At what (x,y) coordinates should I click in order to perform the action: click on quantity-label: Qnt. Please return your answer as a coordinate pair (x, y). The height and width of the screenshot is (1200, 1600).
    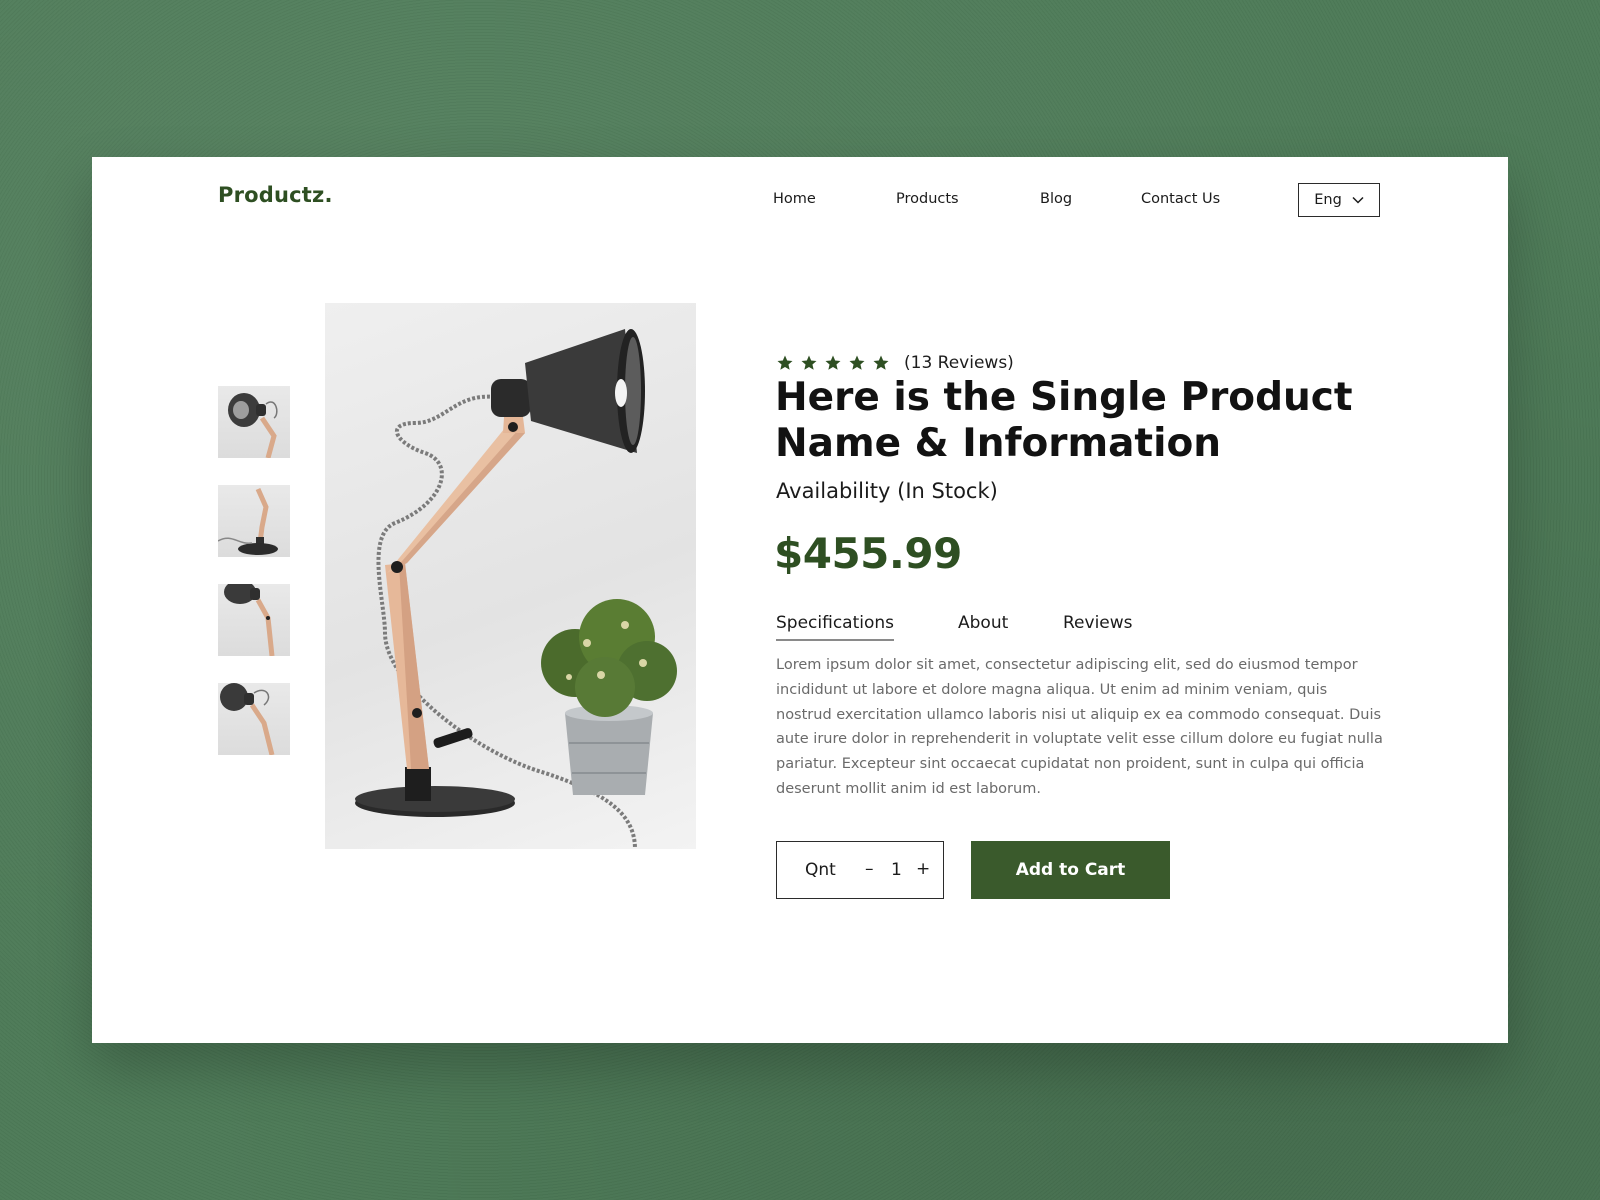
    Looking at the image, I should click on (820, 870).